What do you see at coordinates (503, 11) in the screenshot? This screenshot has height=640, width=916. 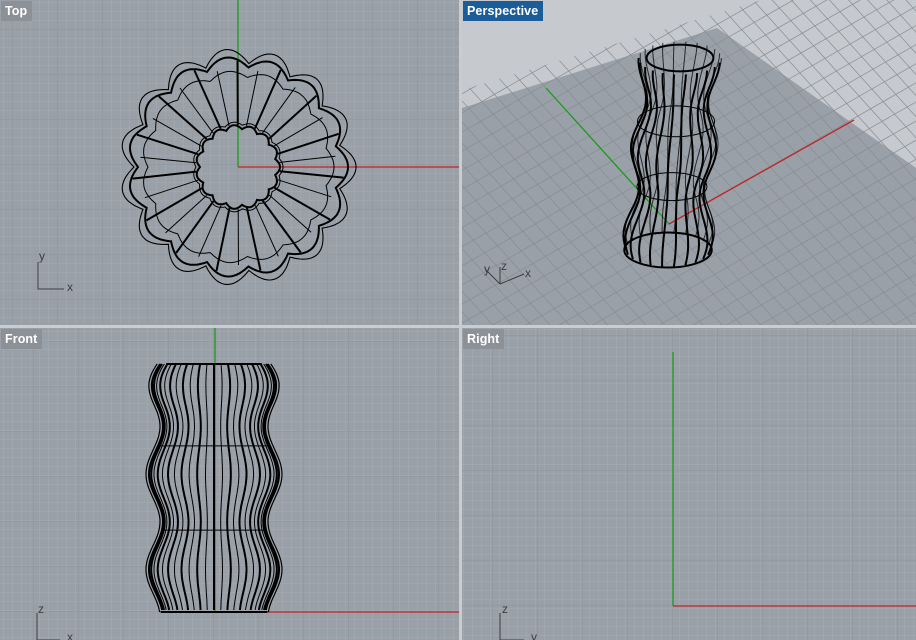 I see `viewport-title-perspective: Perspective` at bounding box center [503, 11].